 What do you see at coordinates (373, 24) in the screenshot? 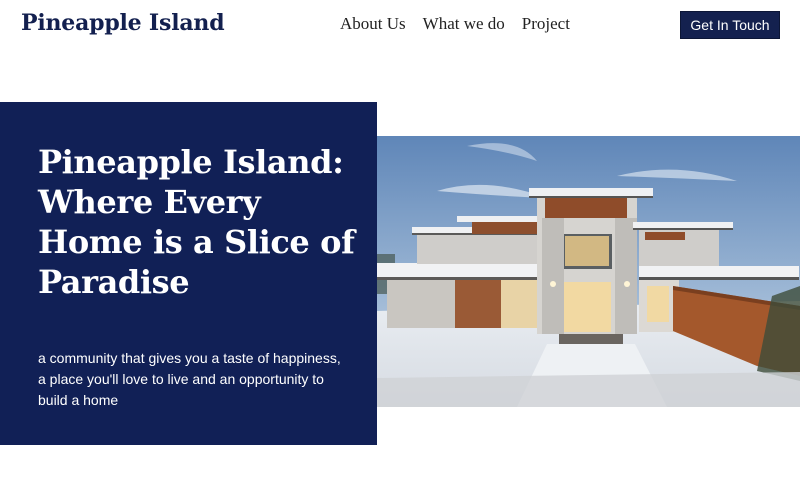
I see `nav-link-about-us: About Us` at bounding box center [373, 24].